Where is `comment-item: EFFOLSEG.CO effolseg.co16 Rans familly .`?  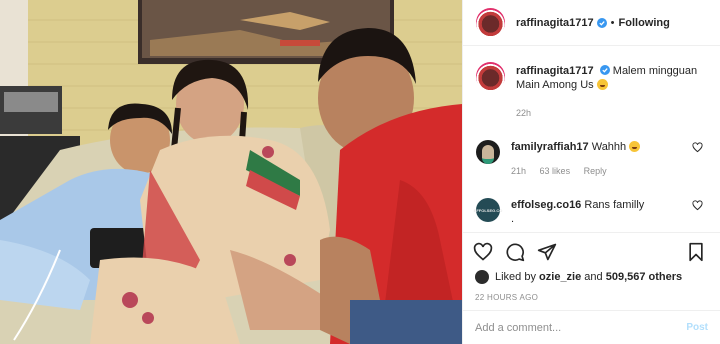 comment-item: EFFOLSEG.CO effolseg.co16 Rans familly . is located at coordinates (590, 210).